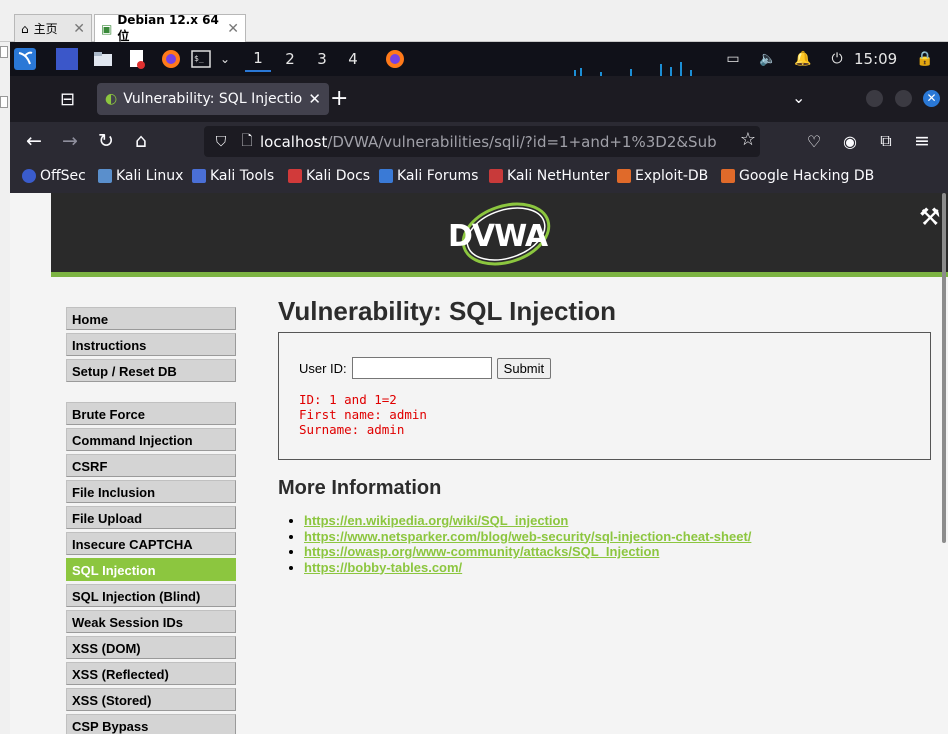 Image resolution: width=948 pixels, height=734 pixels. I want to click on menu-item-home: Home, so click(151, 318).